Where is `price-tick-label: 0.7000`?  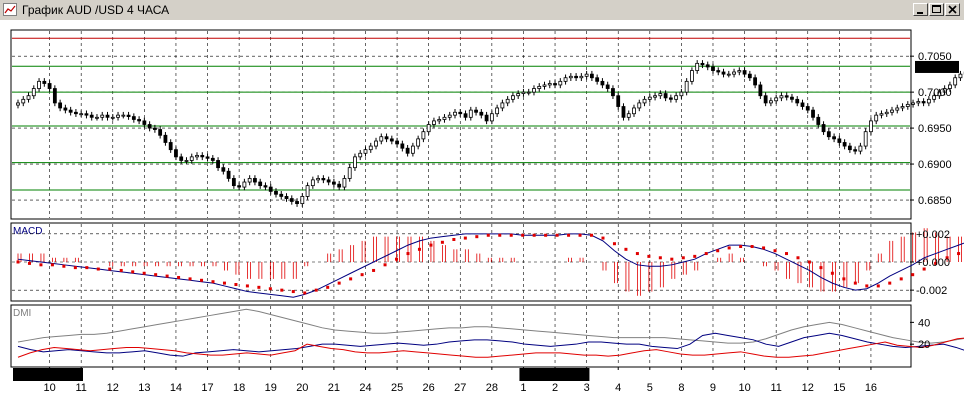
price-tick-label: 0.7000 is located at coordinates (935, 93).